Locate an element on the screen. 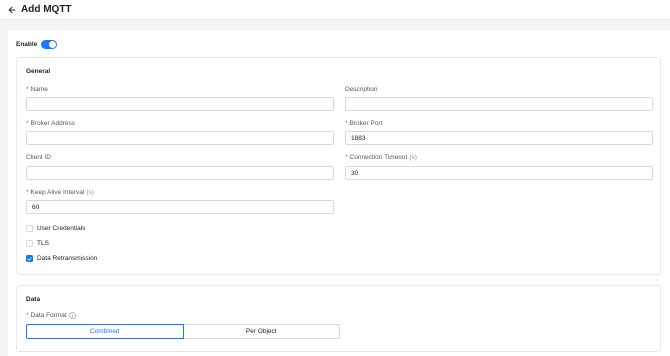 Image resolution: width=670 pixels, height=356 pixels. client-id-input is located at coordinates (180, 173).